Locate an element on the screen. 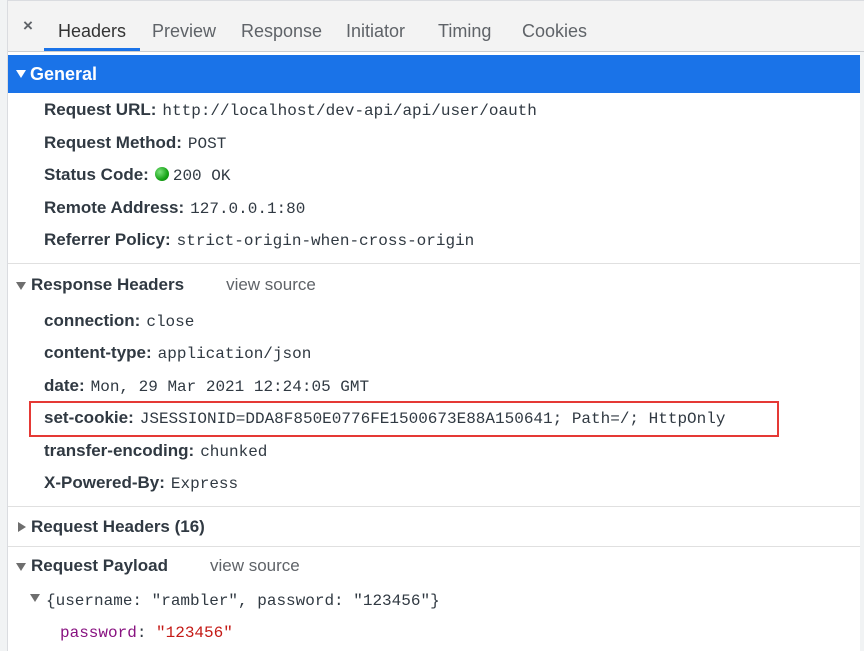 The height and width of the screenshot is (651, 864). header-value: close is located at coordinates (170, 322).